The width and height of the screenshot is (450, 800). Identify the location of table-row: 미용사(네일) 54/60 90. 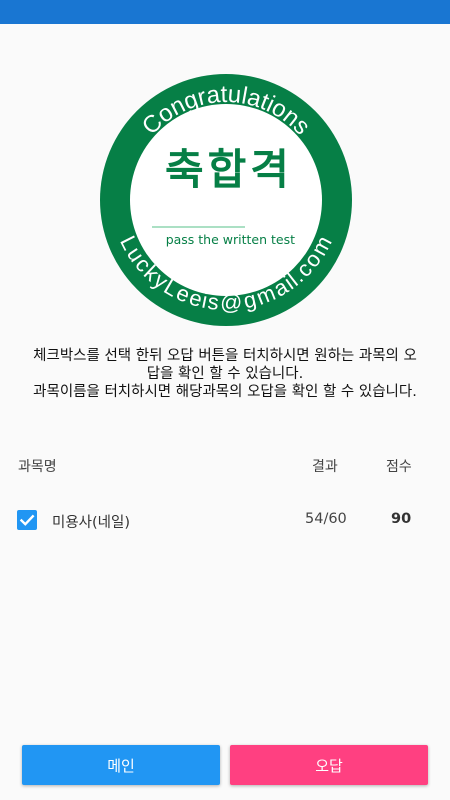
(225, 520).